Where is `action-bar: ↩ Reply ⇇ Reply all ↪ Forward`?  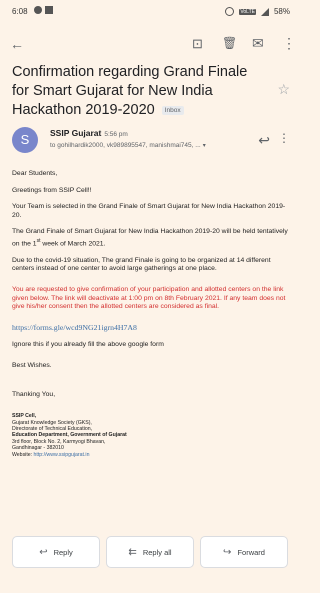 action-bar: ↩ Reply ⇇ Reply all ↪ Forward is located at coordinates (150, 557).